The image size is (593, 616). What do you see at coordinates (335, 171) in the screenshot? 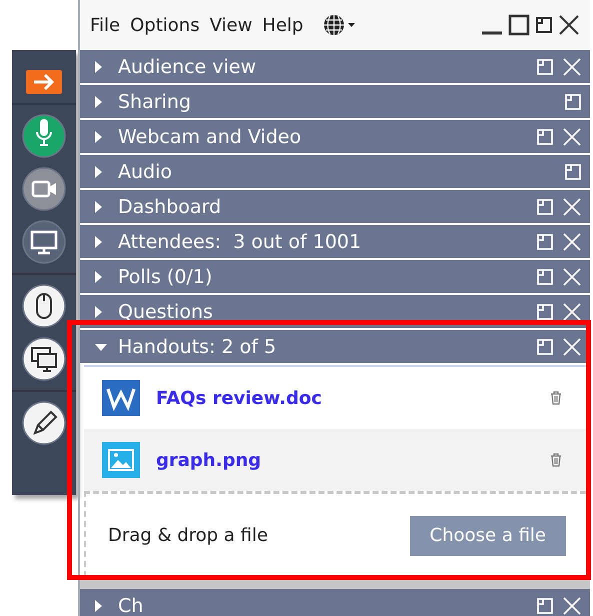
I see `section-header: Audio` at bounding box center [335, 171].